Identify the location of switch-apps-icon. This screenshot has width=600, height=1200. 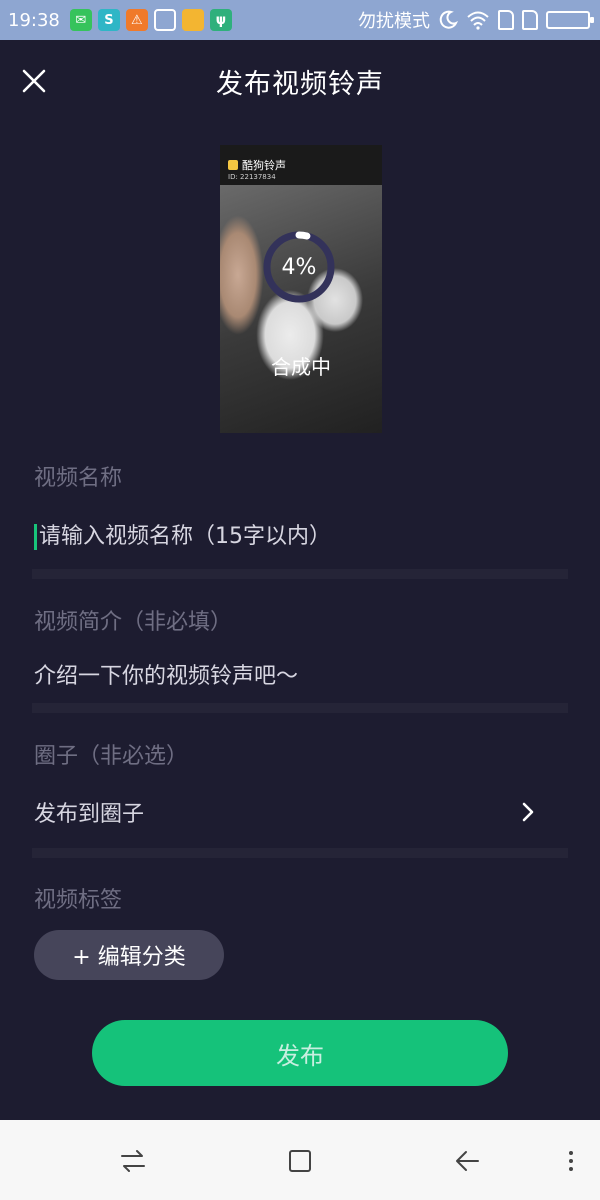
(133, 1161).